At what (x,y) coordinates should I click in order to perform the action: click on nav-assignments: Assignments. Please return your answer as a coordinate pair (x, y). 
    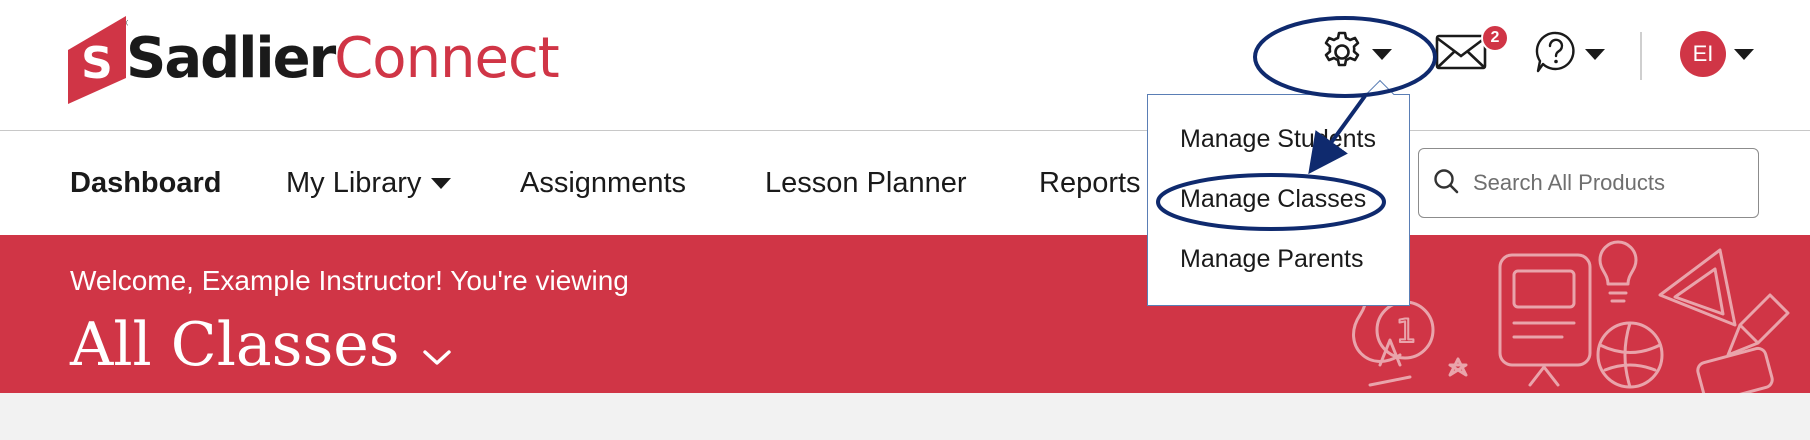
    Looking at the image, I should click on (603, 183).